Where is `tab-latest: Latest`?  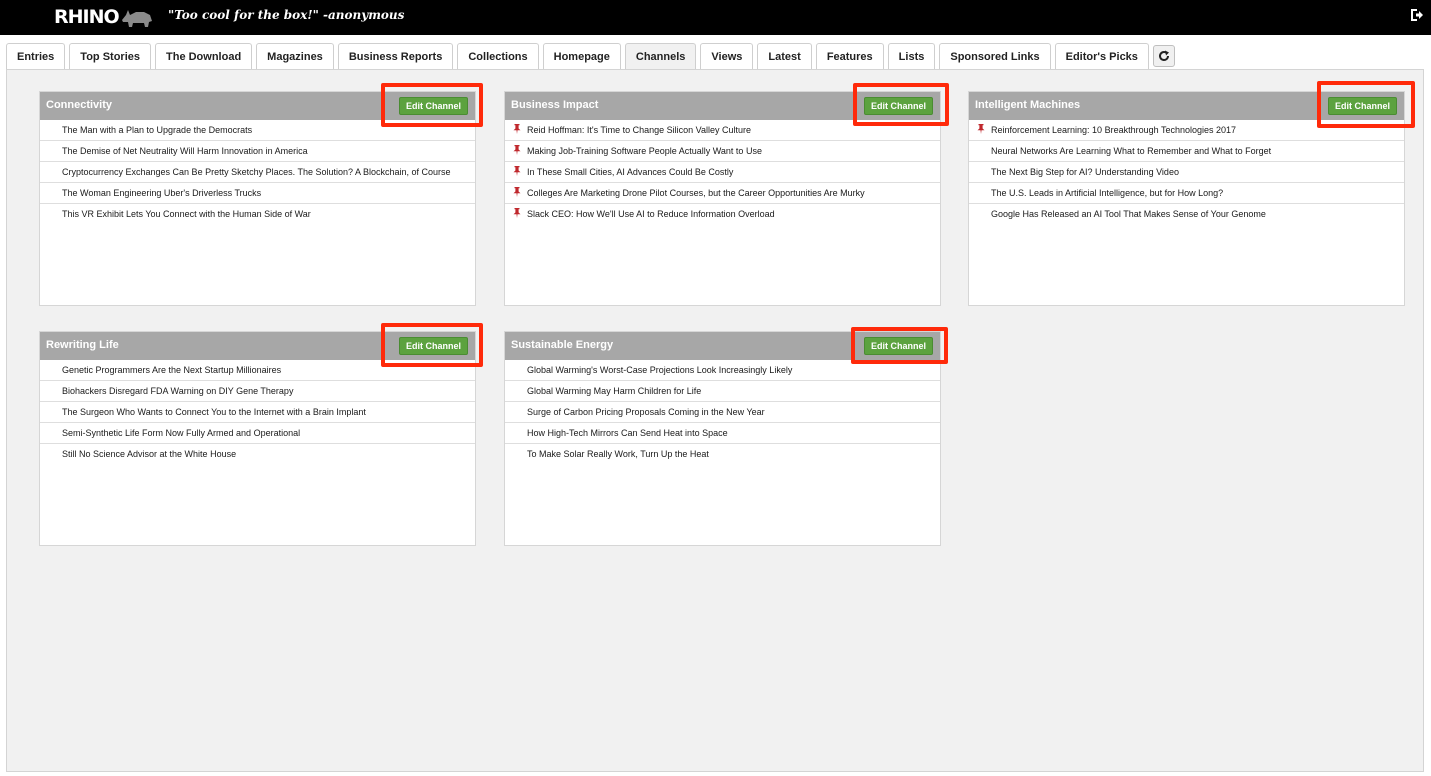 tab-latest: Latest is located at coordinates (784, 56).